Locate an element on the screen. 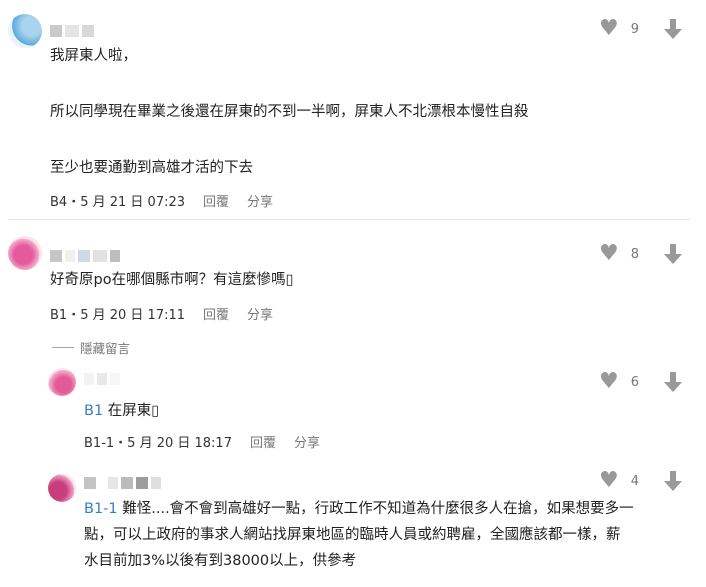 The height and width of the screenshot is (587, 706). floor-tag-link: B1-1 is located at coordinates (101, 509).